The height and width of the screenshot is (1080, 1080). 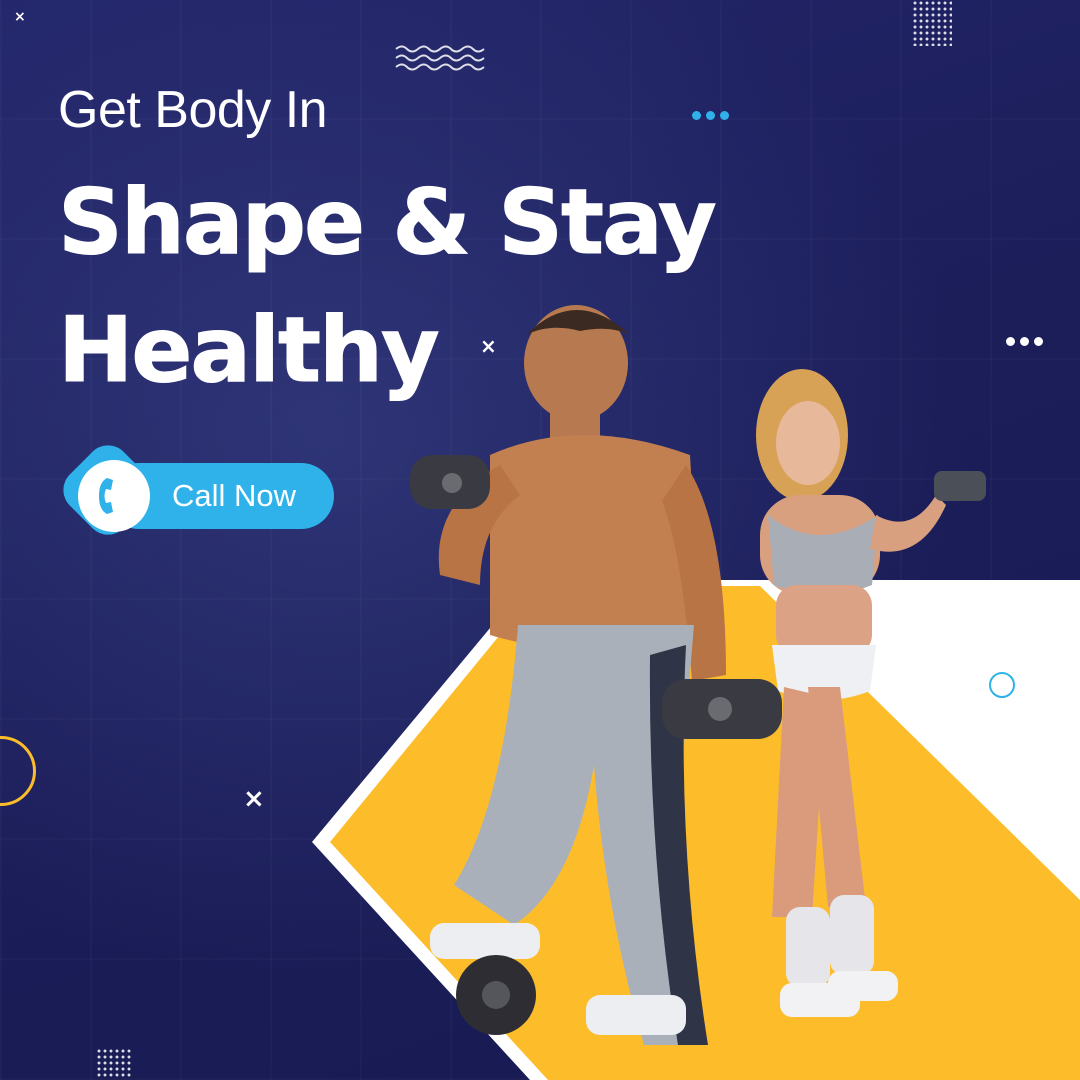 What do you see at coordinates (106, 496) in the screenshot?
I see `phone-icon` at bounding box center [106, 496].